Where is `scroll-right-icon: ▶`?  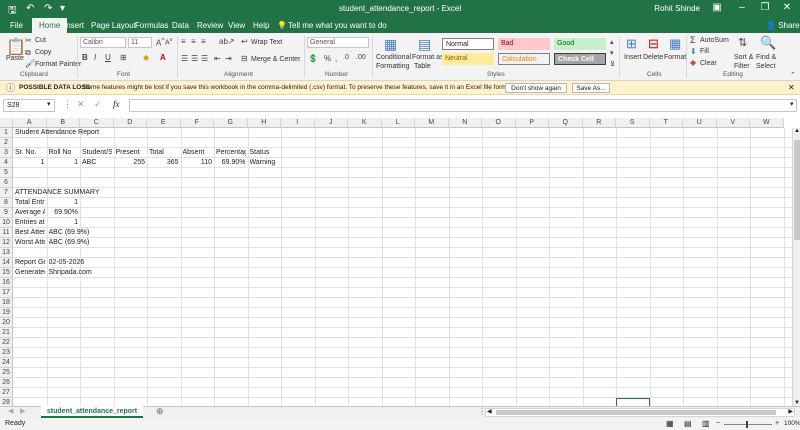 scroll-right-icon: ▶ is located at coordinates (790, 411).